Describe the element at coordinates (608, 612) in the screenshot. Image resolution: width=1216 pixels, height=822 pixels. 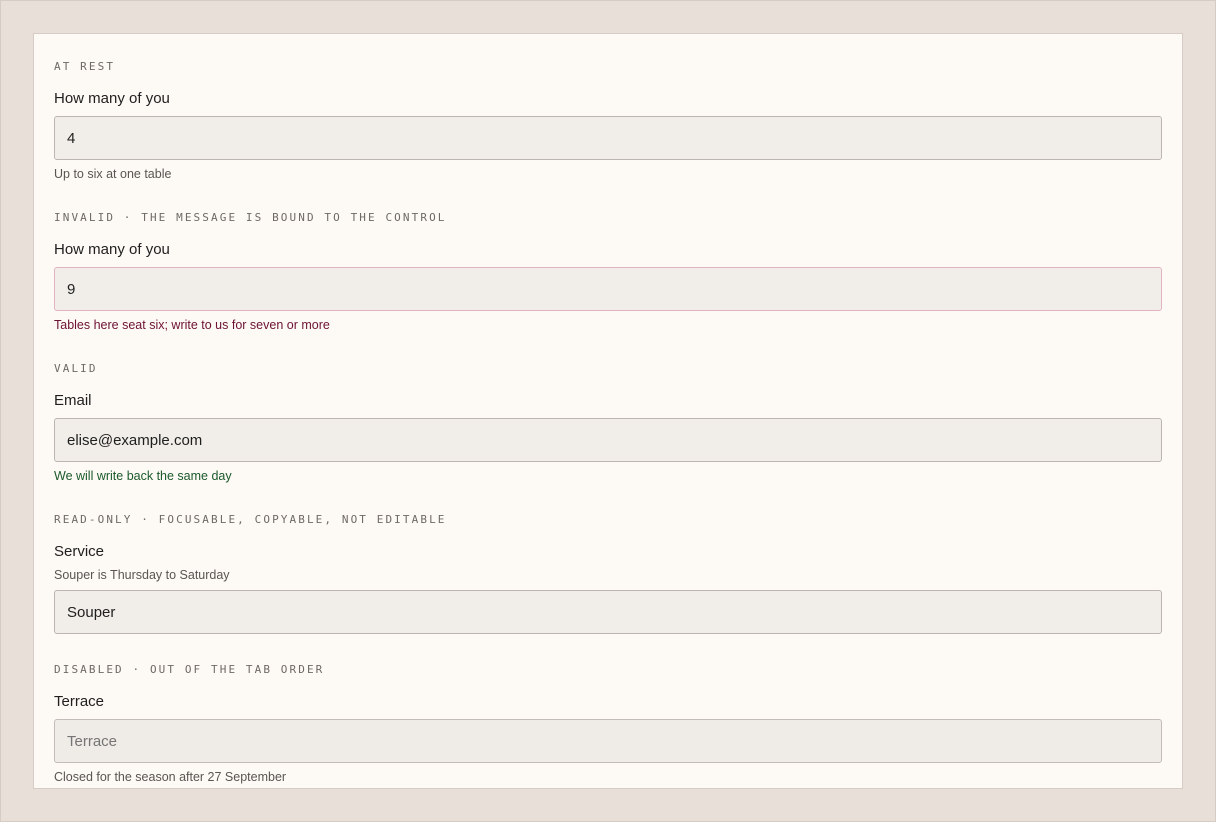
I see `service-field-readonly` at that location.